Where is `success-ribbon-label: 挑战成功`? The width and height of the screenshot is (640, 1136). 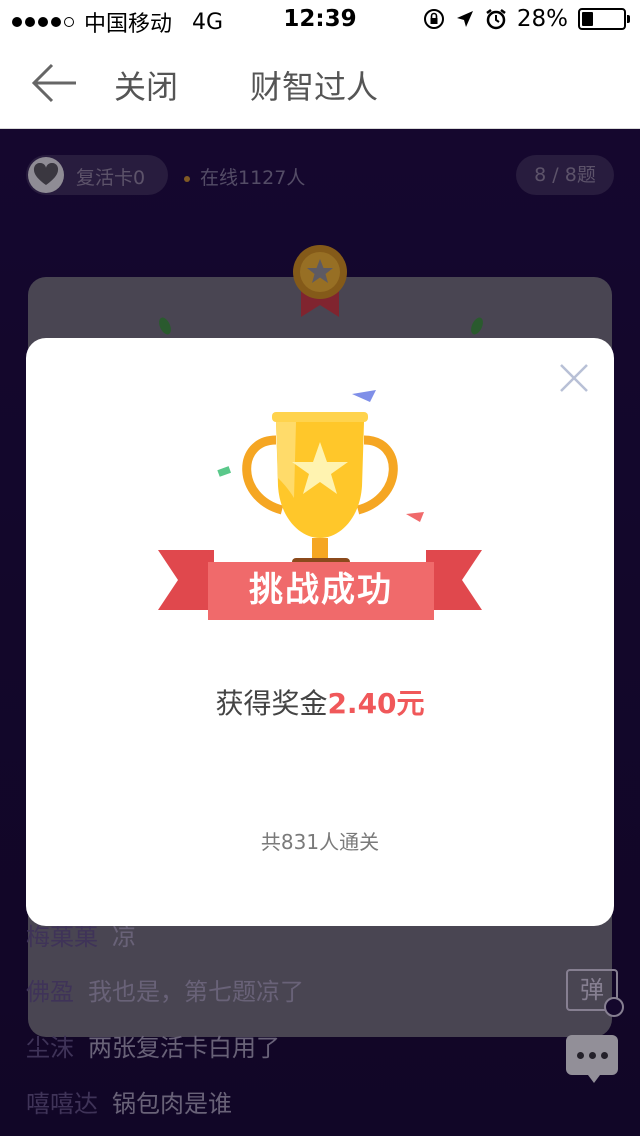
success-ribbon-label: 挑战成功 is located at coordinates (321, 590).